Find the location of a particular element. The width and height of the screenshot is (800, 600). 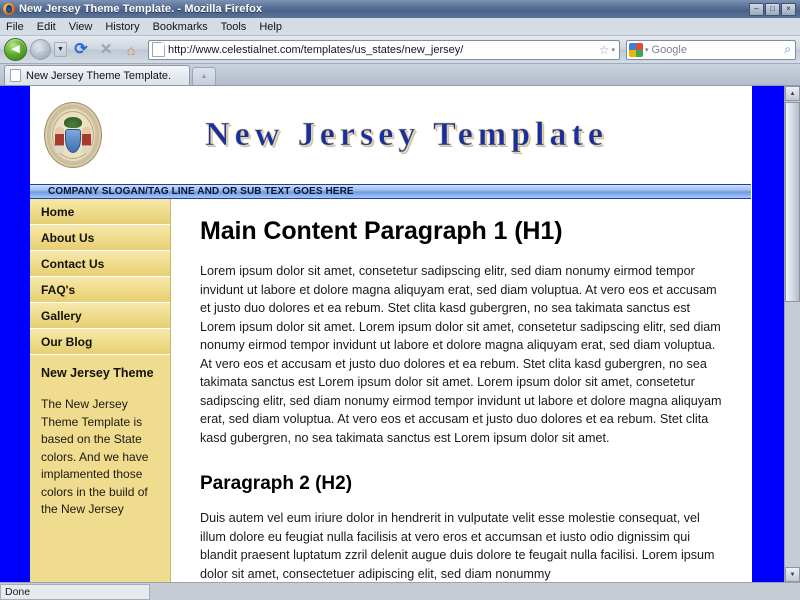

restore-button: □ is located at coordinates (772, 9).